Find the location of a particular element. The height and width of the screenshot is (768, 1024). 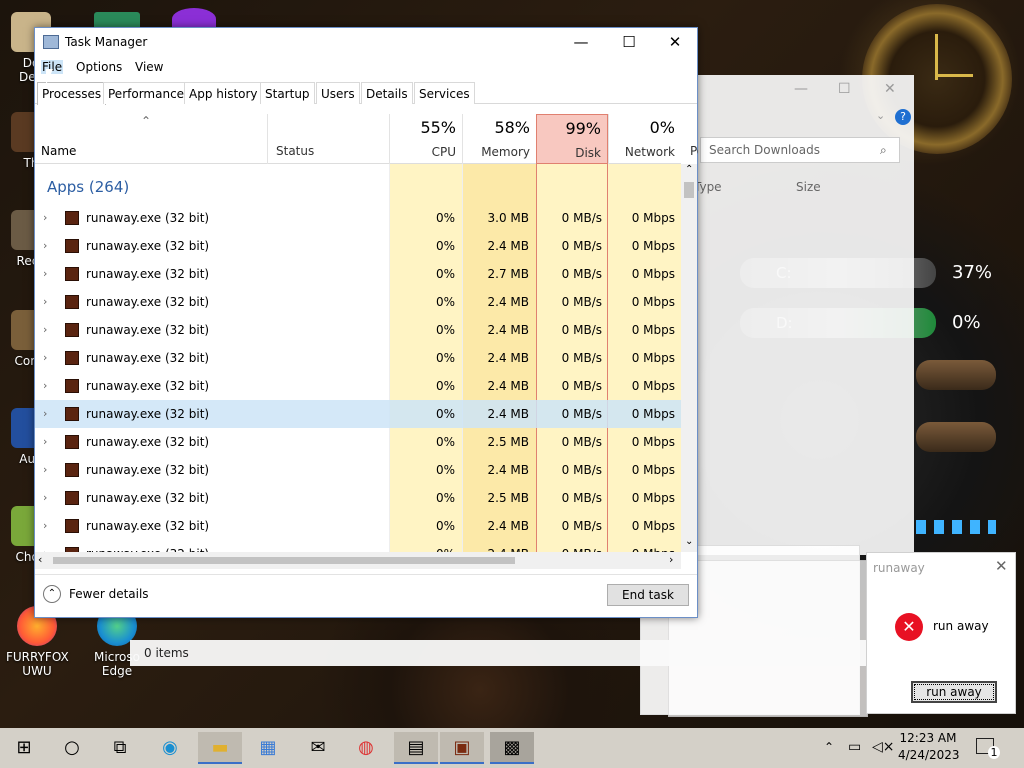

column-header-type: Type is located at coordinates (708, 187).